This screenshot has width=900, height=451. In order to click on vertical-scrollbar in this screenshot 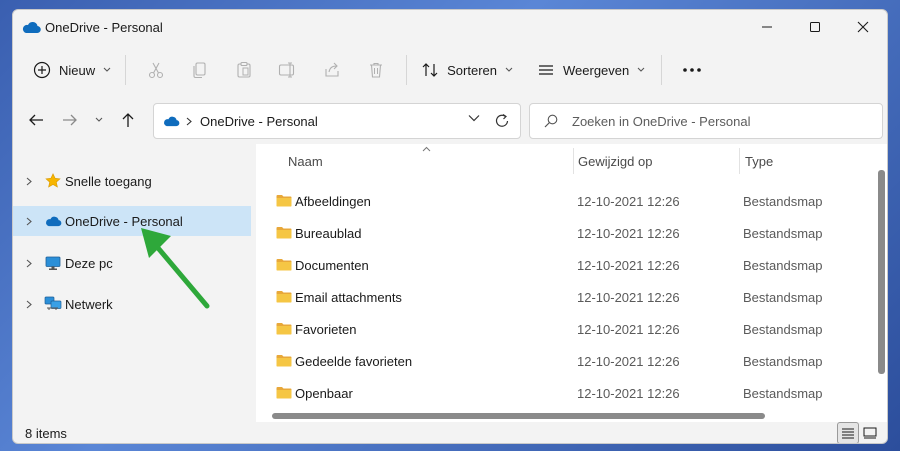, I will do `click(881, 276)`.